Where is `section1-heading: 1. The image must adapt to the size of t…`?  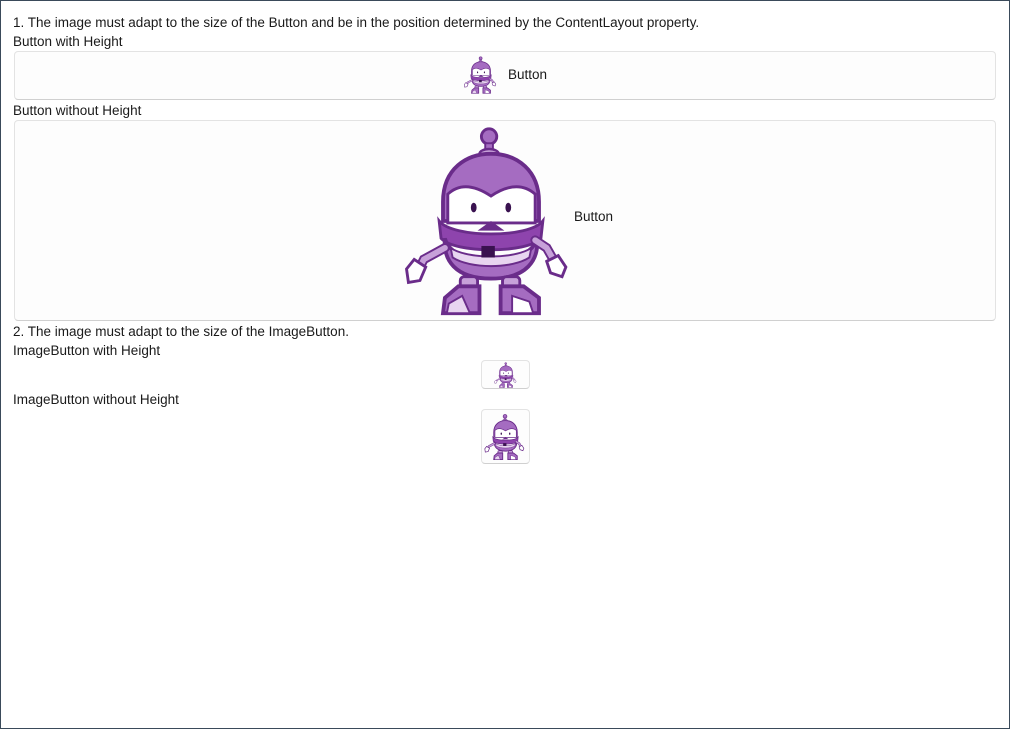
section1-heading: 1. The image must adapt to the size of t… is located at coordinates (356, 22).